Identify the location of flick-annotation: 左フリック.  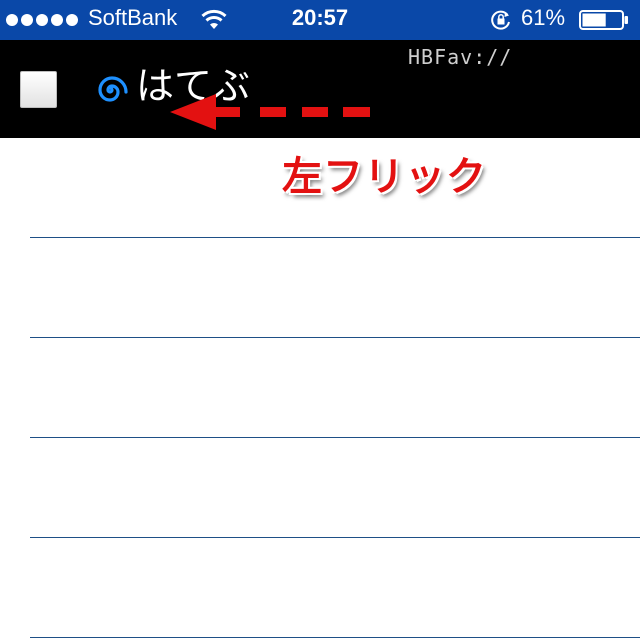
(384, 177).